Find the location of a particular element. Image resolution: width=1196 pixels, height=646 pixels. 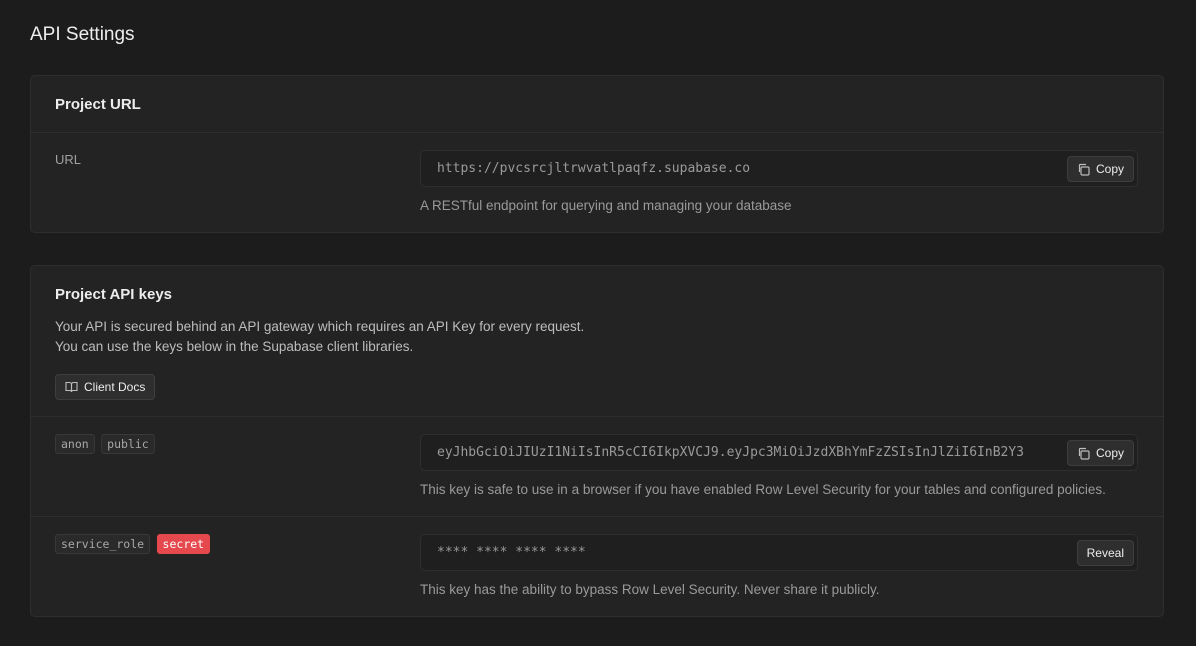

book-icon is located at coordinates (71, 387).